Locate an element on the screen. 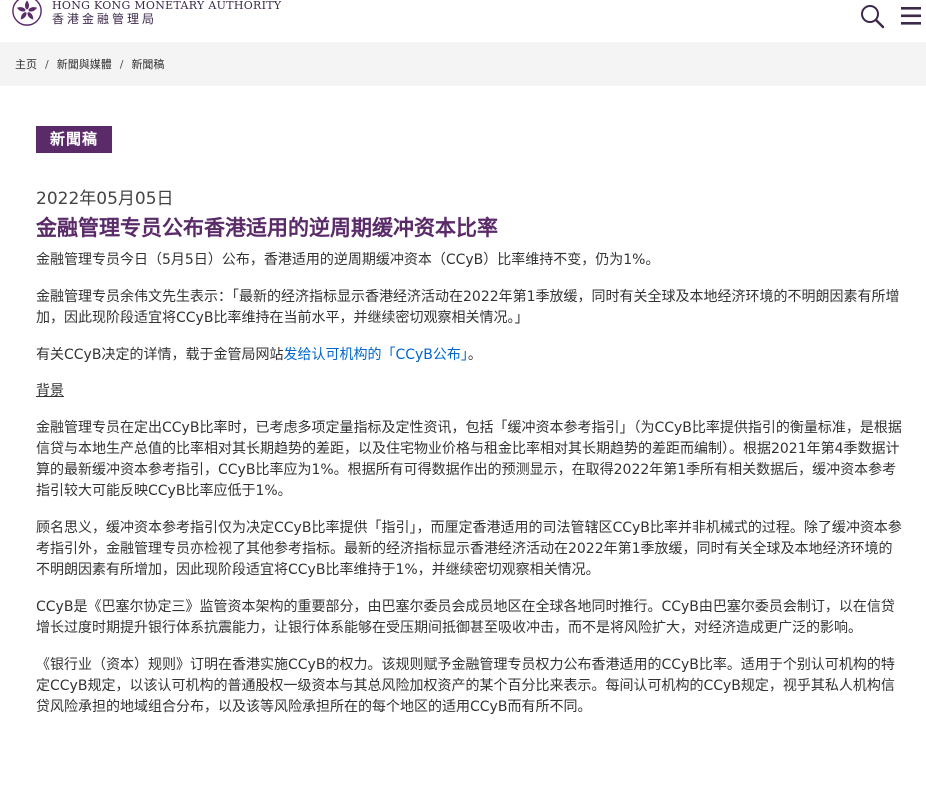 This screenshot has width=926, height=799. paragraph-3-end: 。 is located at coordinates (474, 355).